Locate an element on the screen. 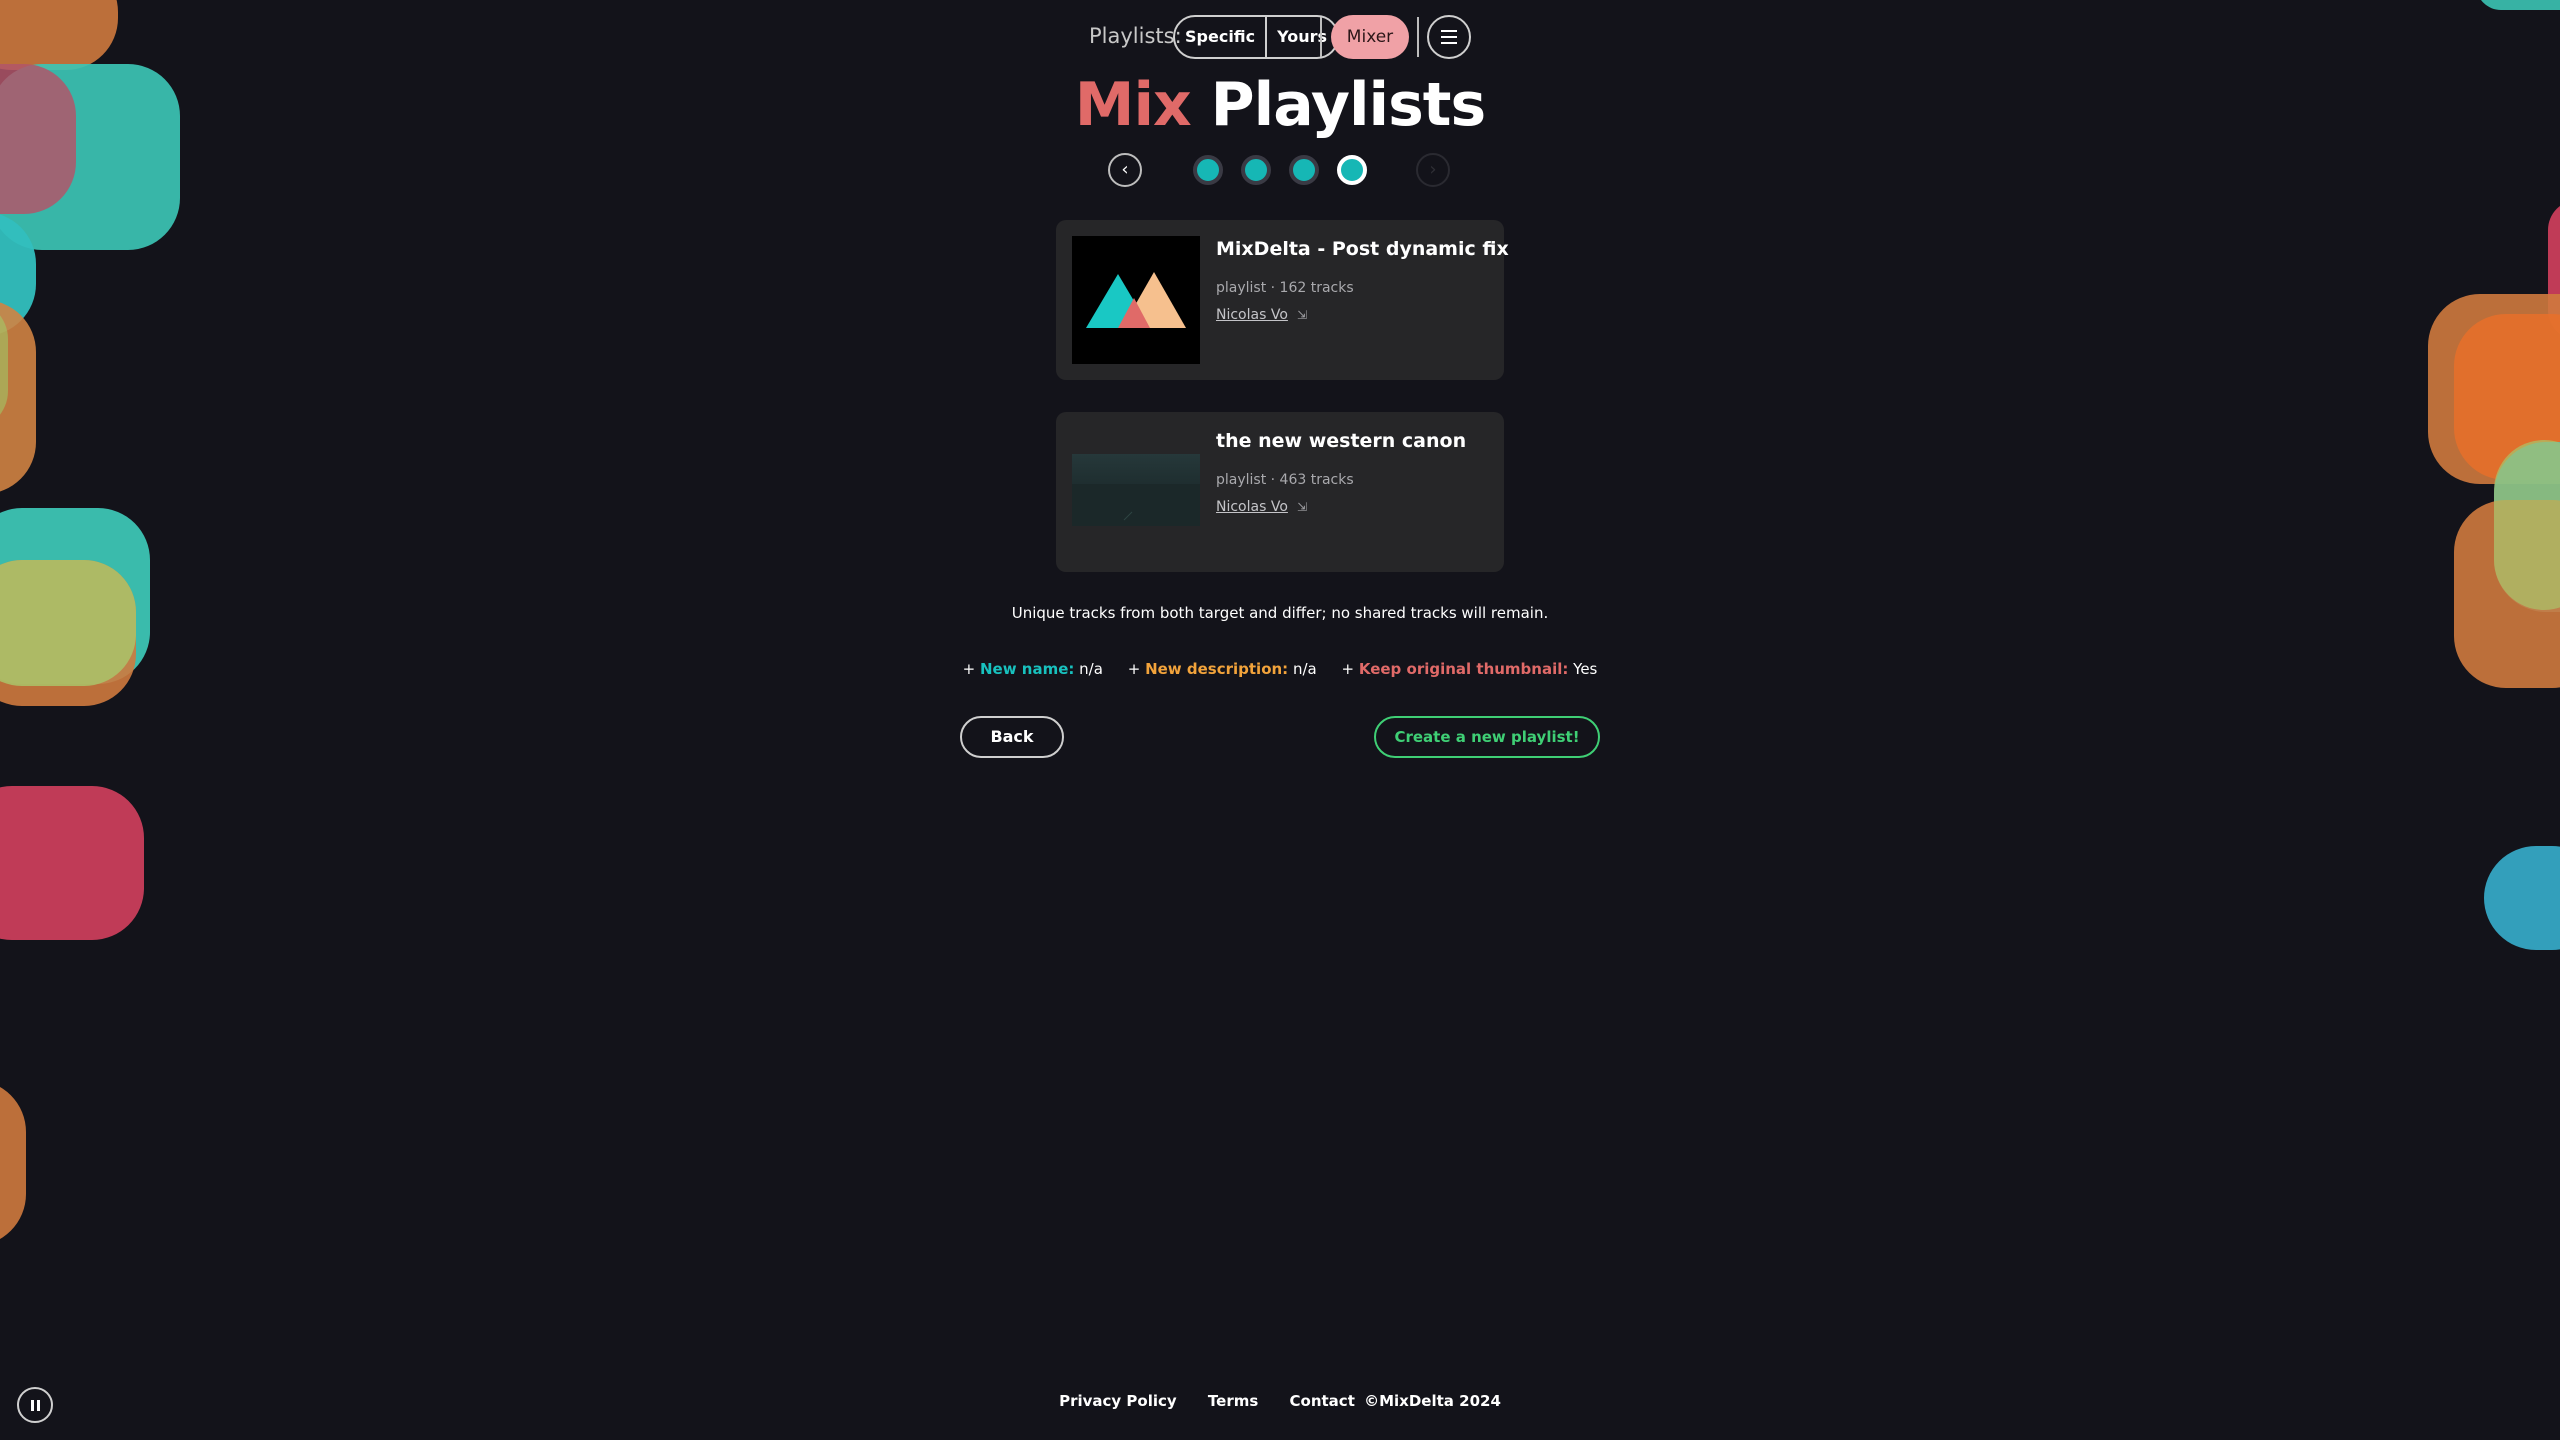 The height and width of the screenshot is (1440, 2560). landscape-photo-thumbnail is located at coordinates (1136, 490).